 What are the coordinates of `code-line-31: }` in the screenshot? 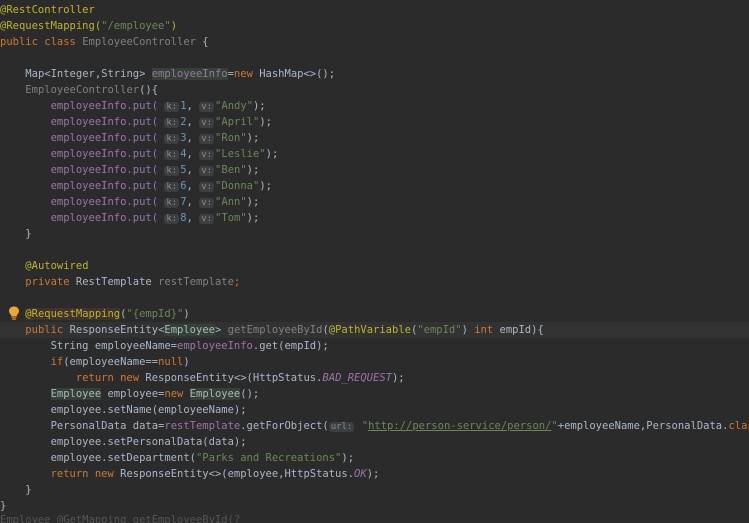 It's located at (374, 490).